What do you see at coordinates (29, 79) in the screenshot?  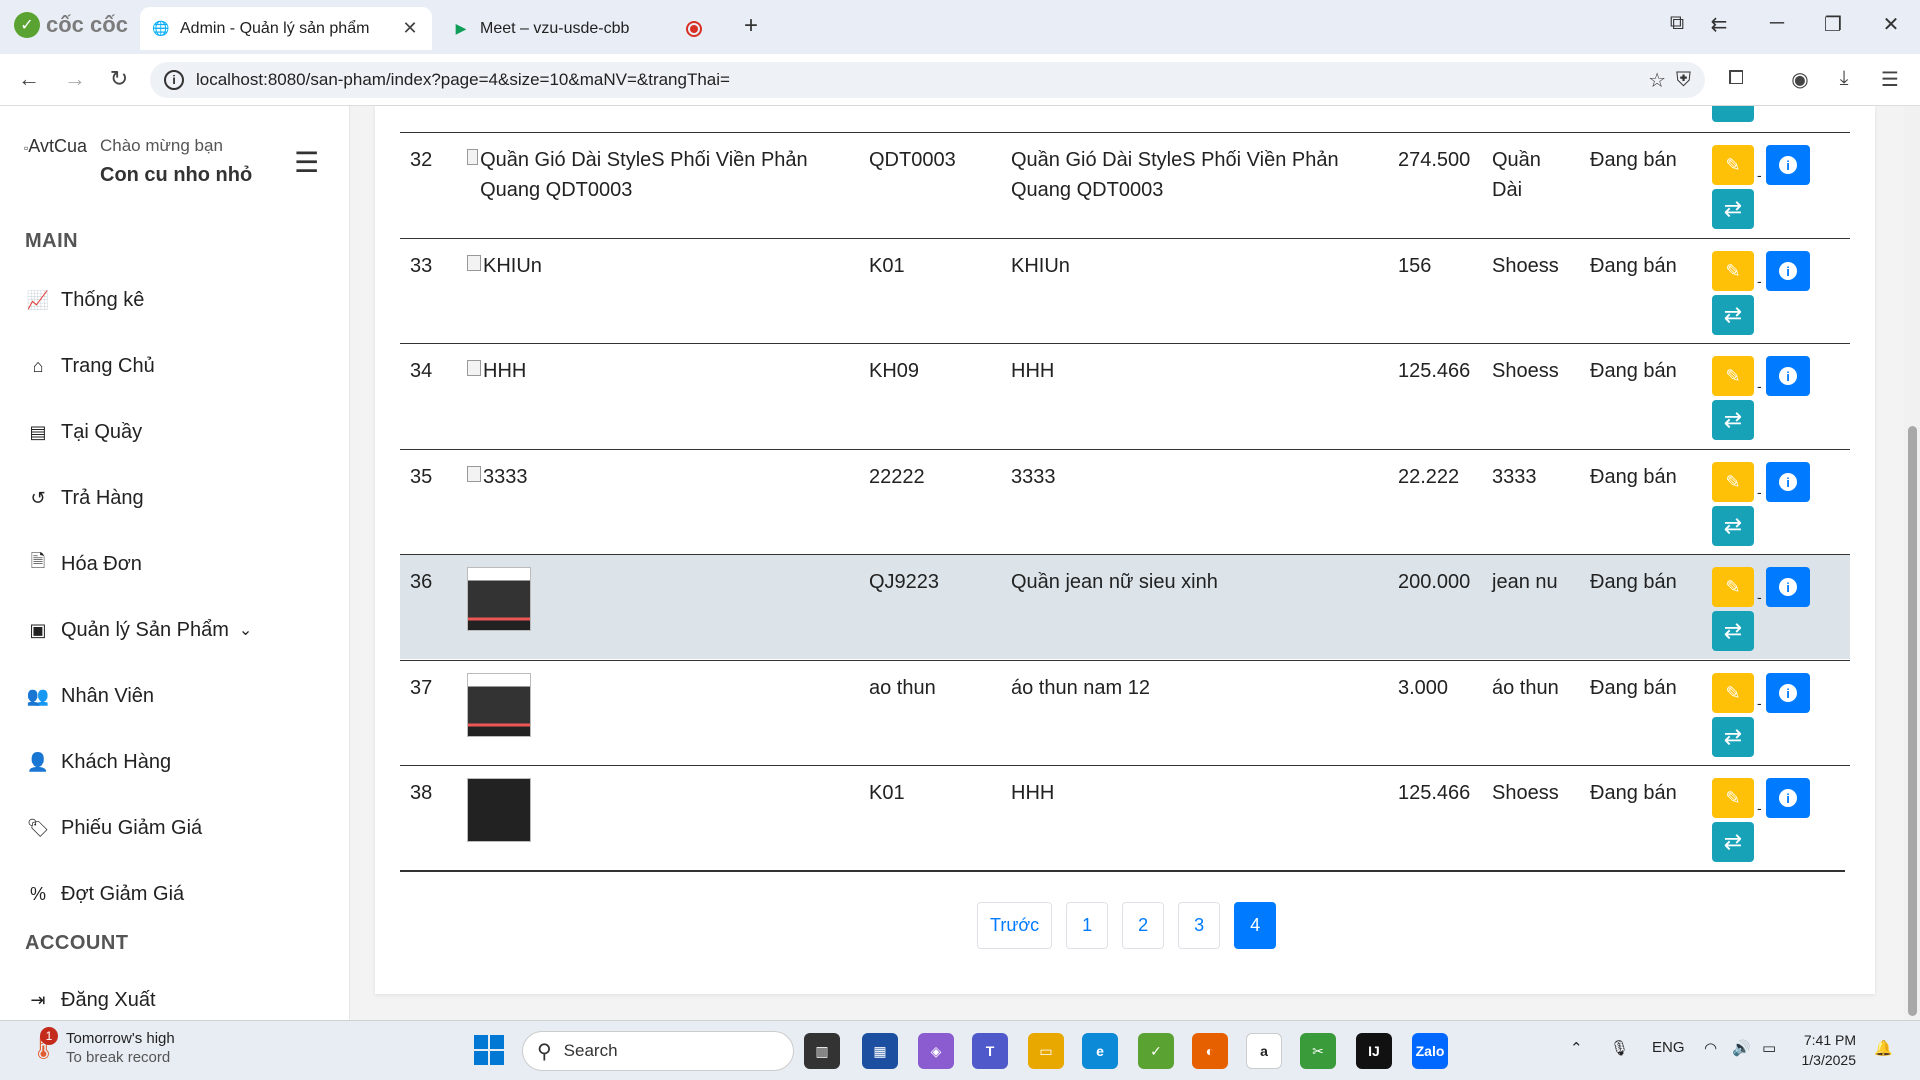 I see `back-icon: ←` at bounding box center [29, 79].